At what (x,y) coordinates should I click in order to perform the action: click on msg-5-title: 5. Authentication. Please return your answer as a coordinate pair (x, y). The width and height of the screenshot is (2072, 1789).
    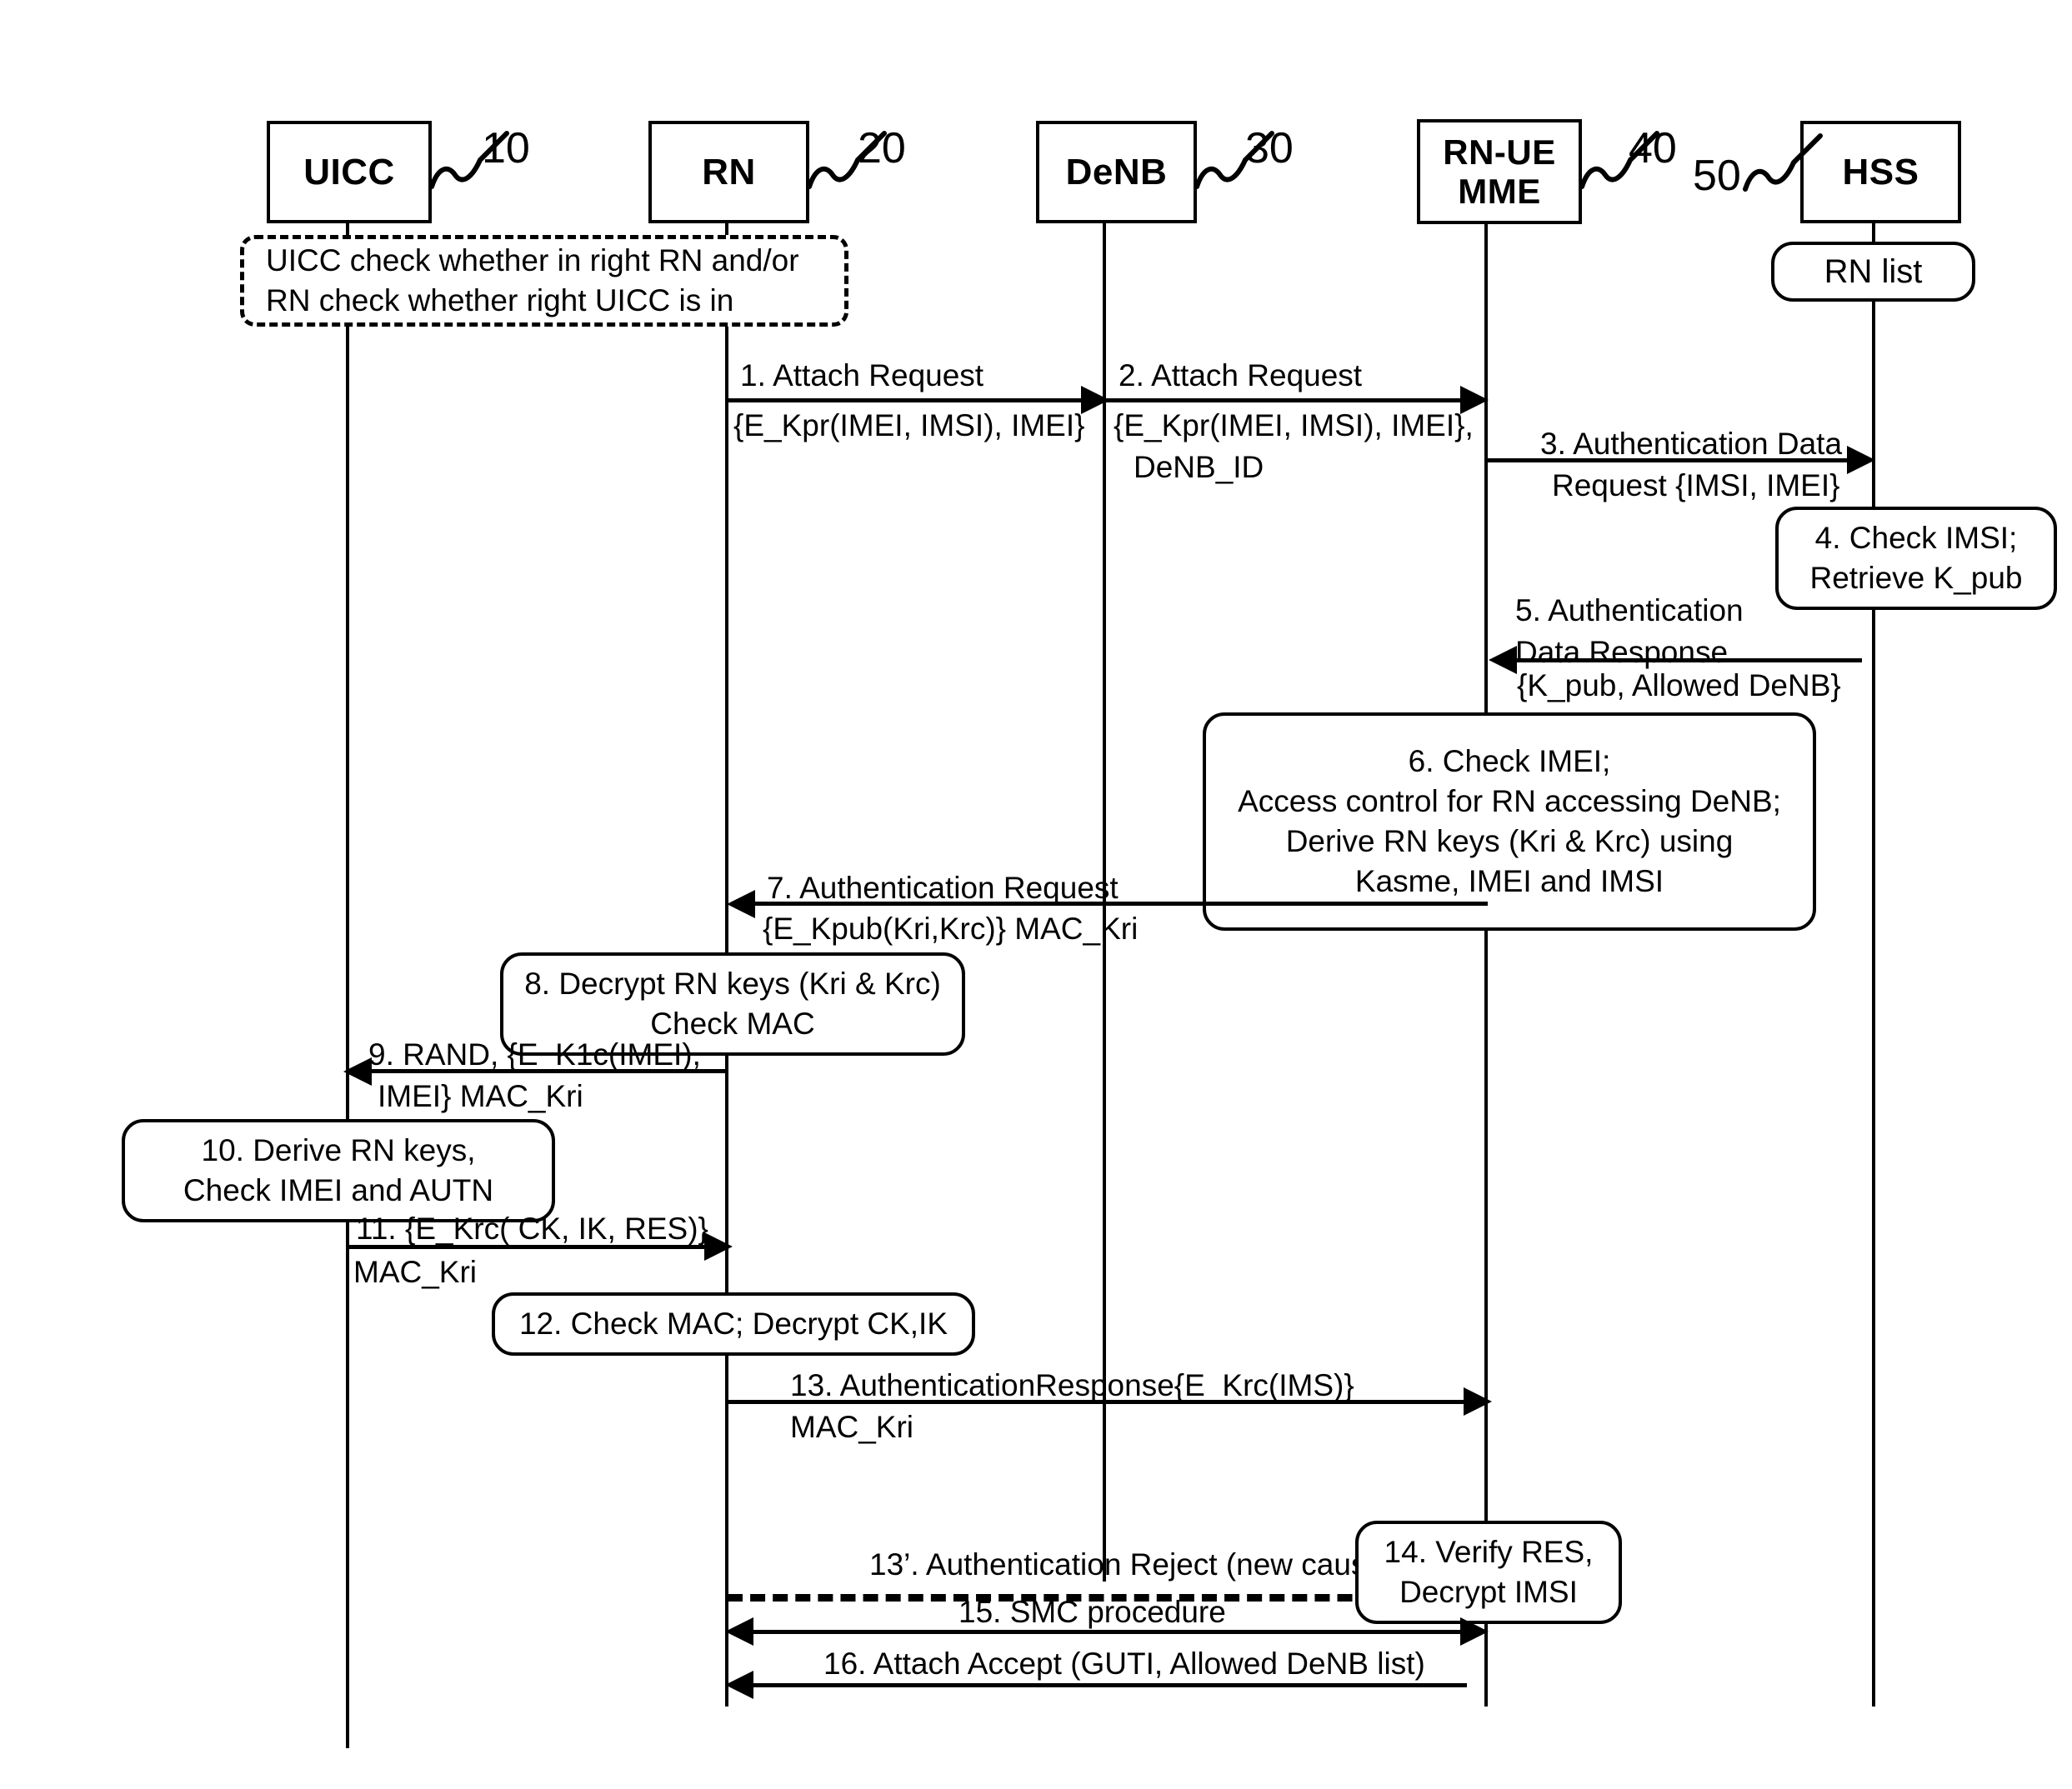
    Looking at the image, I should click on (1629, 610).